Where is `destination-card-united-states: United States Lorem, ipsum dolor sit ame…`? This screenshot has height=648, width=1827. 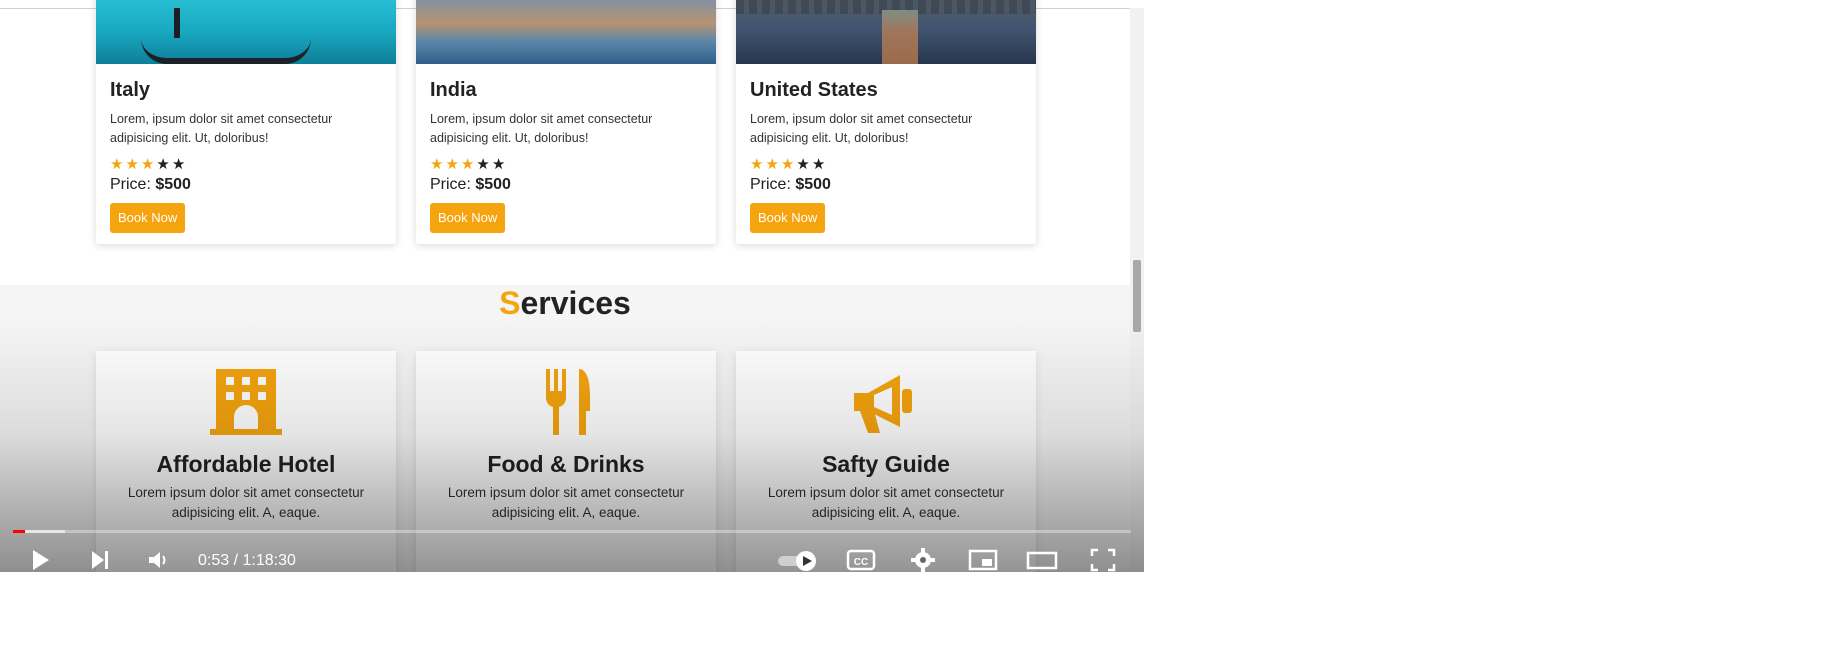
destination-card-united-states: United States Lorem, ipsum dolor sit ame… is located at coordinates (886, 122).